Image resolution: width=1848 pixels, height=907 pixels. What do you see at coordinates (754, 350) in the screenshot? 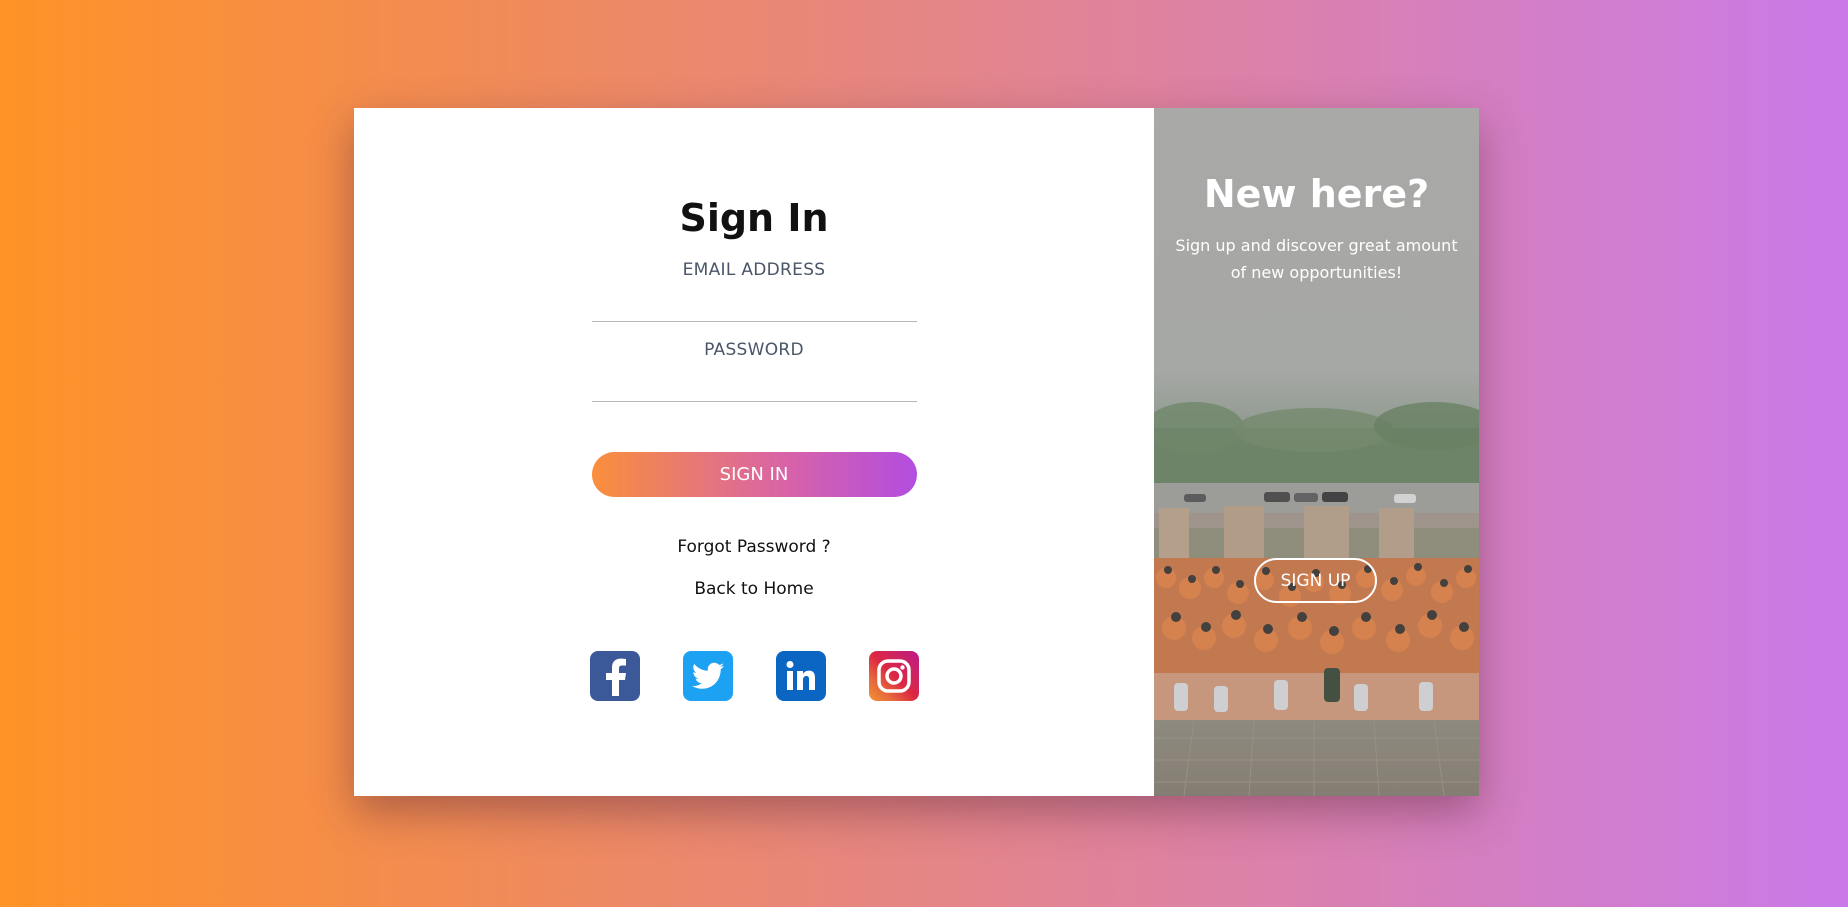
I see `password-label: PASSWORD` at bounding box center [754, 350].